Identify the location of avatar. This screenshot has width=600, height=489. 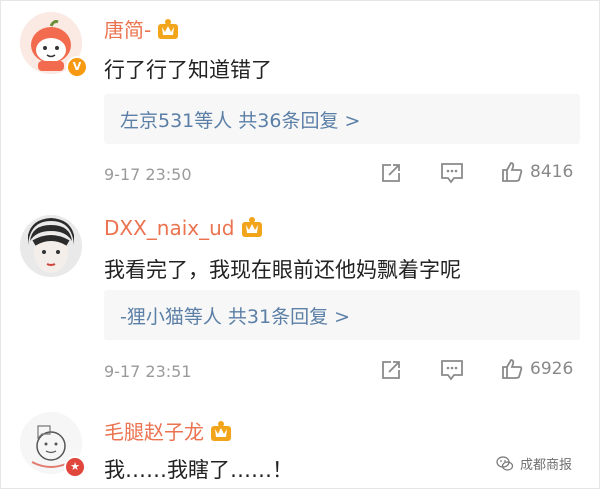
(51, 246).